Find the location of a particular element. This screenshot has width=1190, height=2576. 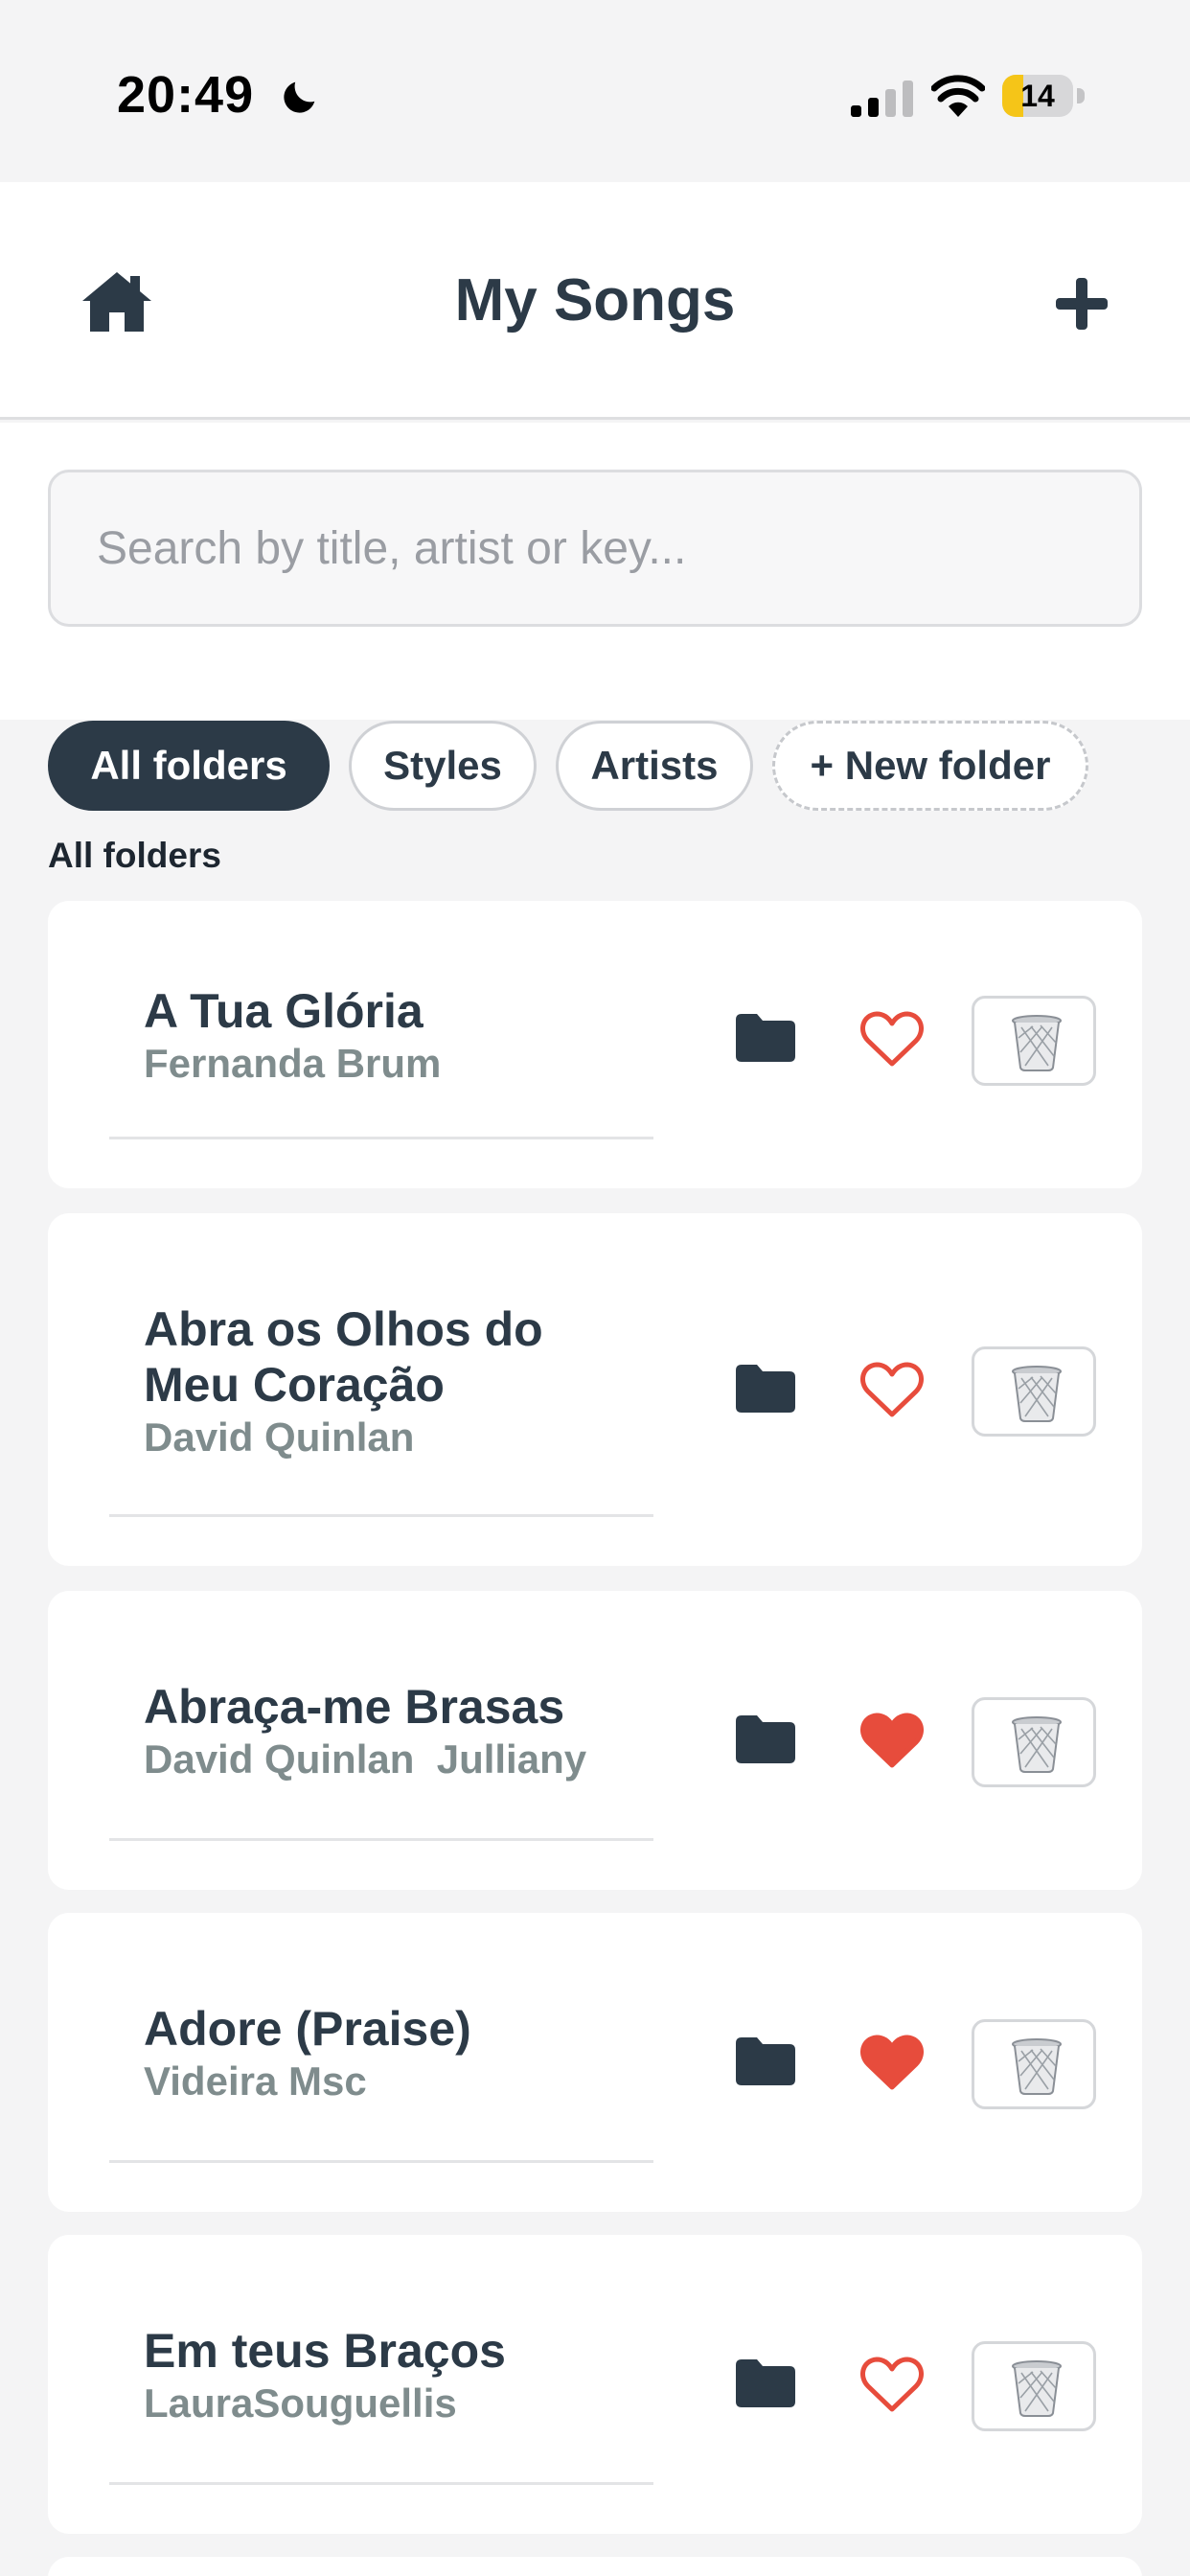

song-text: Adore (Praise) Videira Msc is located at coordinates (393, 2053).